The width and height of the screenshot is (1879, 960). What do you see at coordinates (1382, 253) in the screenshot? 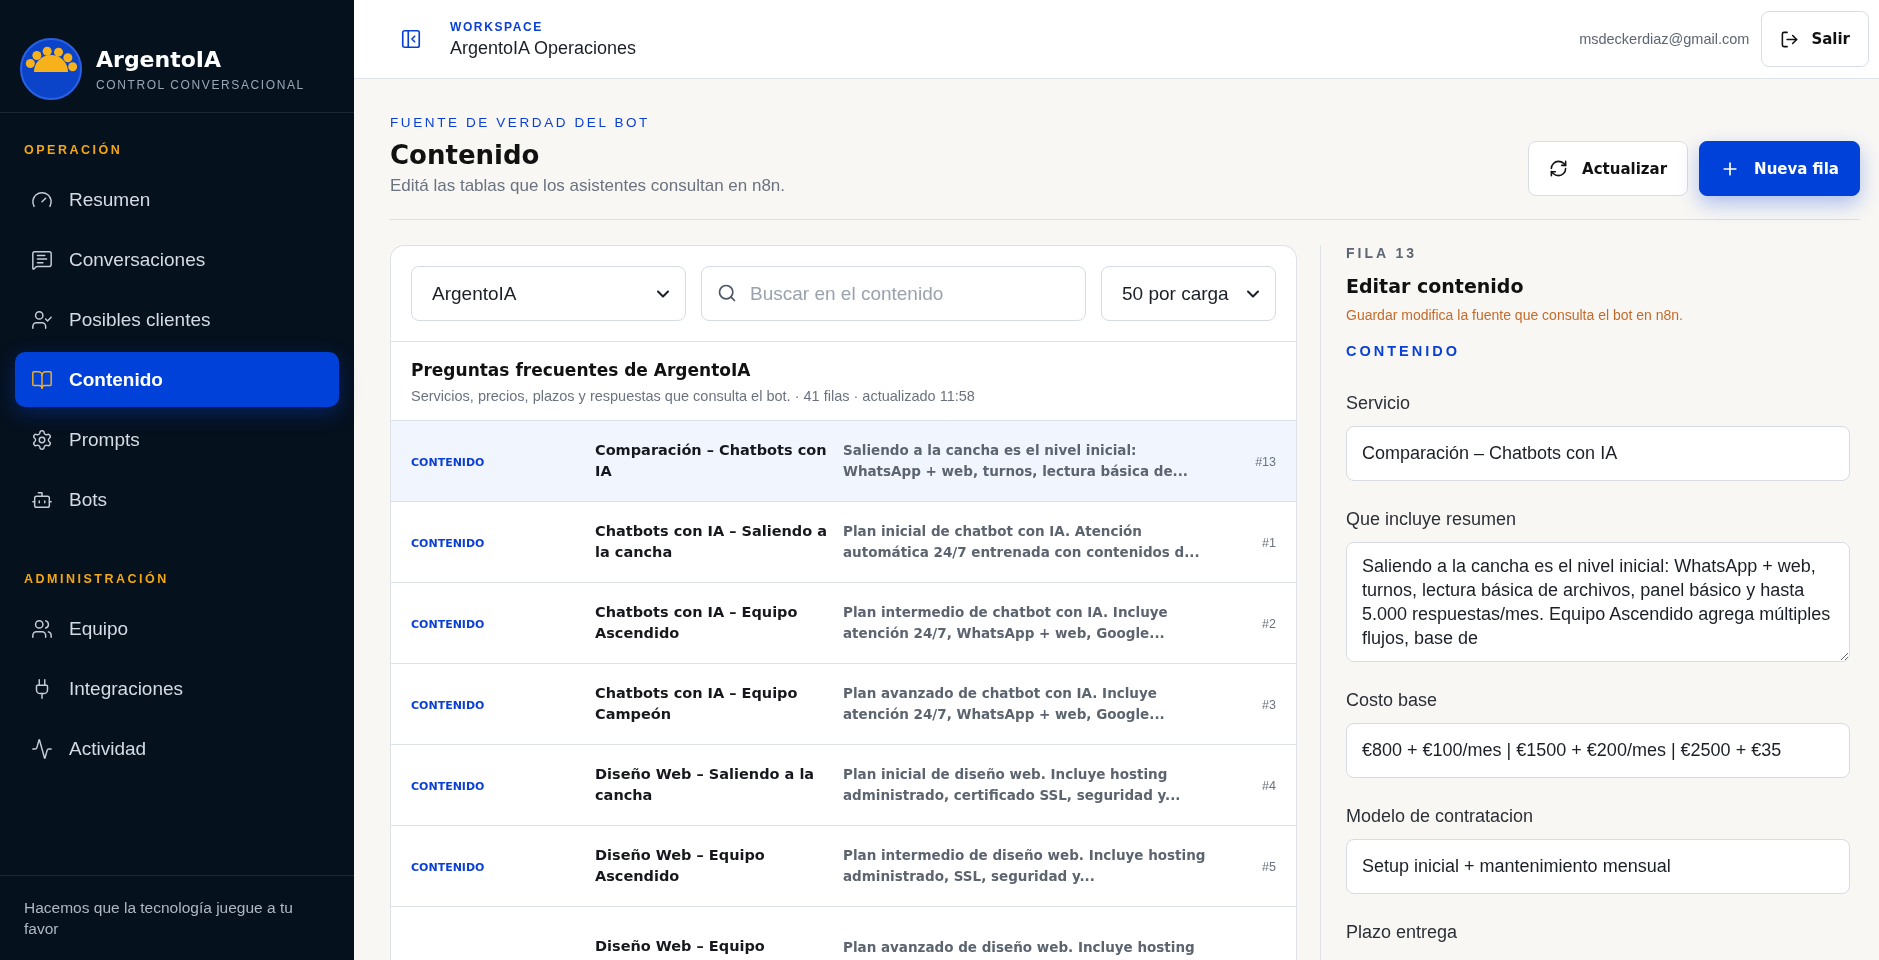
I see `editor-eyebrow: FILA 13` at bounding box center [1382, 253].